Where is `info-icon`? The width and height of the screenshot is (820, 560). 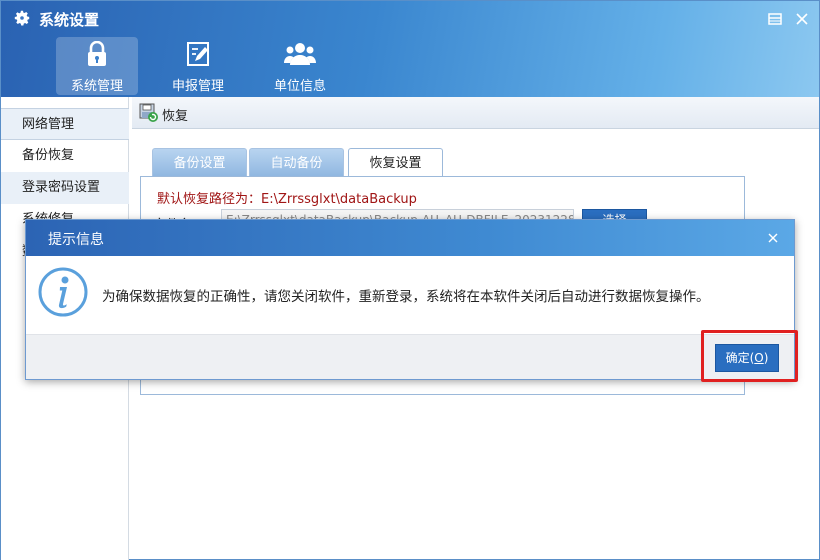
info-icon is located at coordinates (63, 292).